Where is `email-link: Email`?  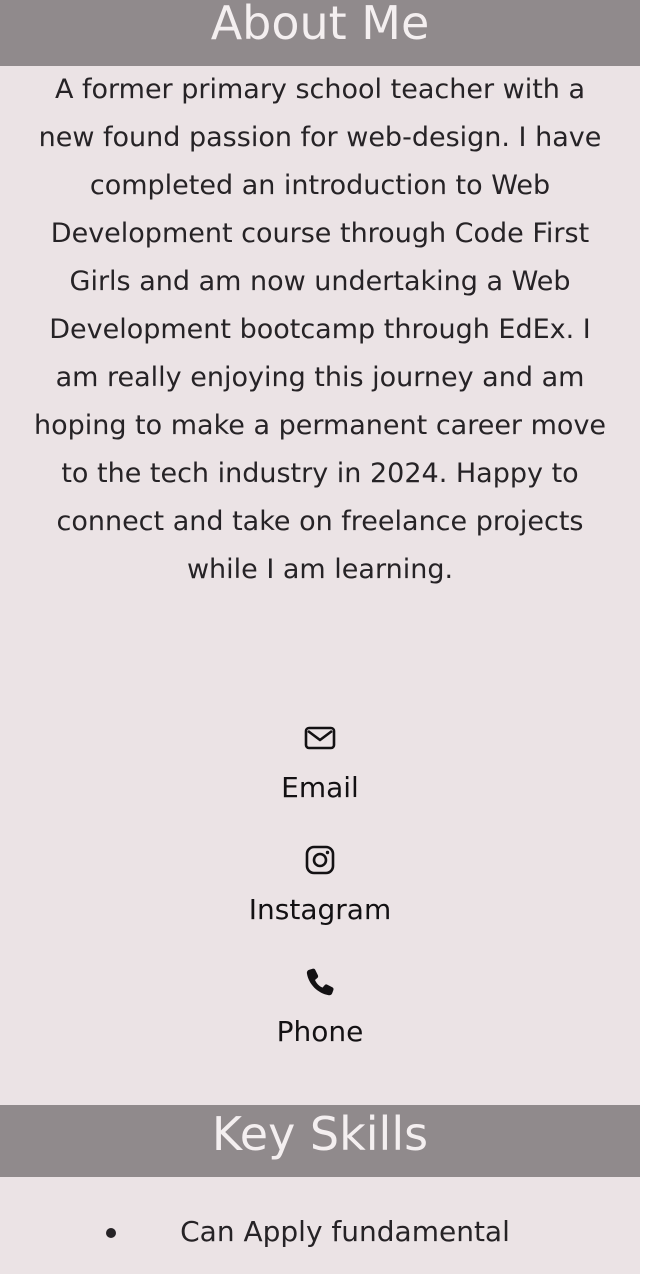 email-link: Email is located at coordinates (320, 765).